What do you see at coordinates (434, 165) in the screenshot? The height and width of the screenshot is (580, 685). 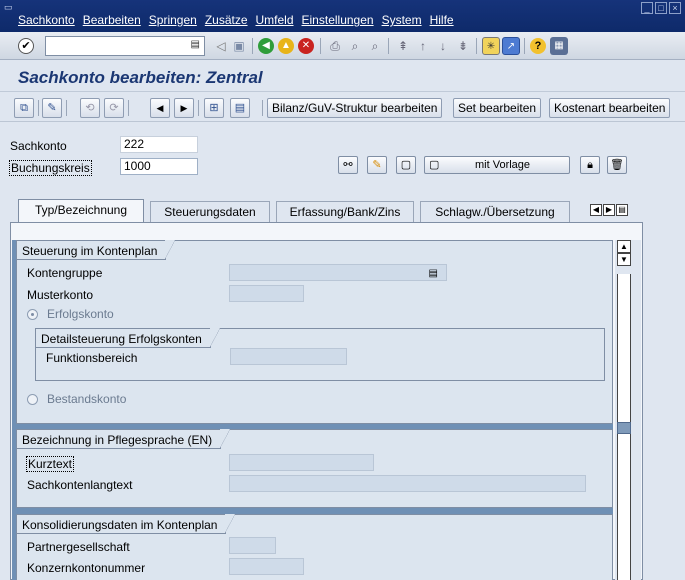 I see `create-with-template-icon: ▢` at bounding box center [434, 165].